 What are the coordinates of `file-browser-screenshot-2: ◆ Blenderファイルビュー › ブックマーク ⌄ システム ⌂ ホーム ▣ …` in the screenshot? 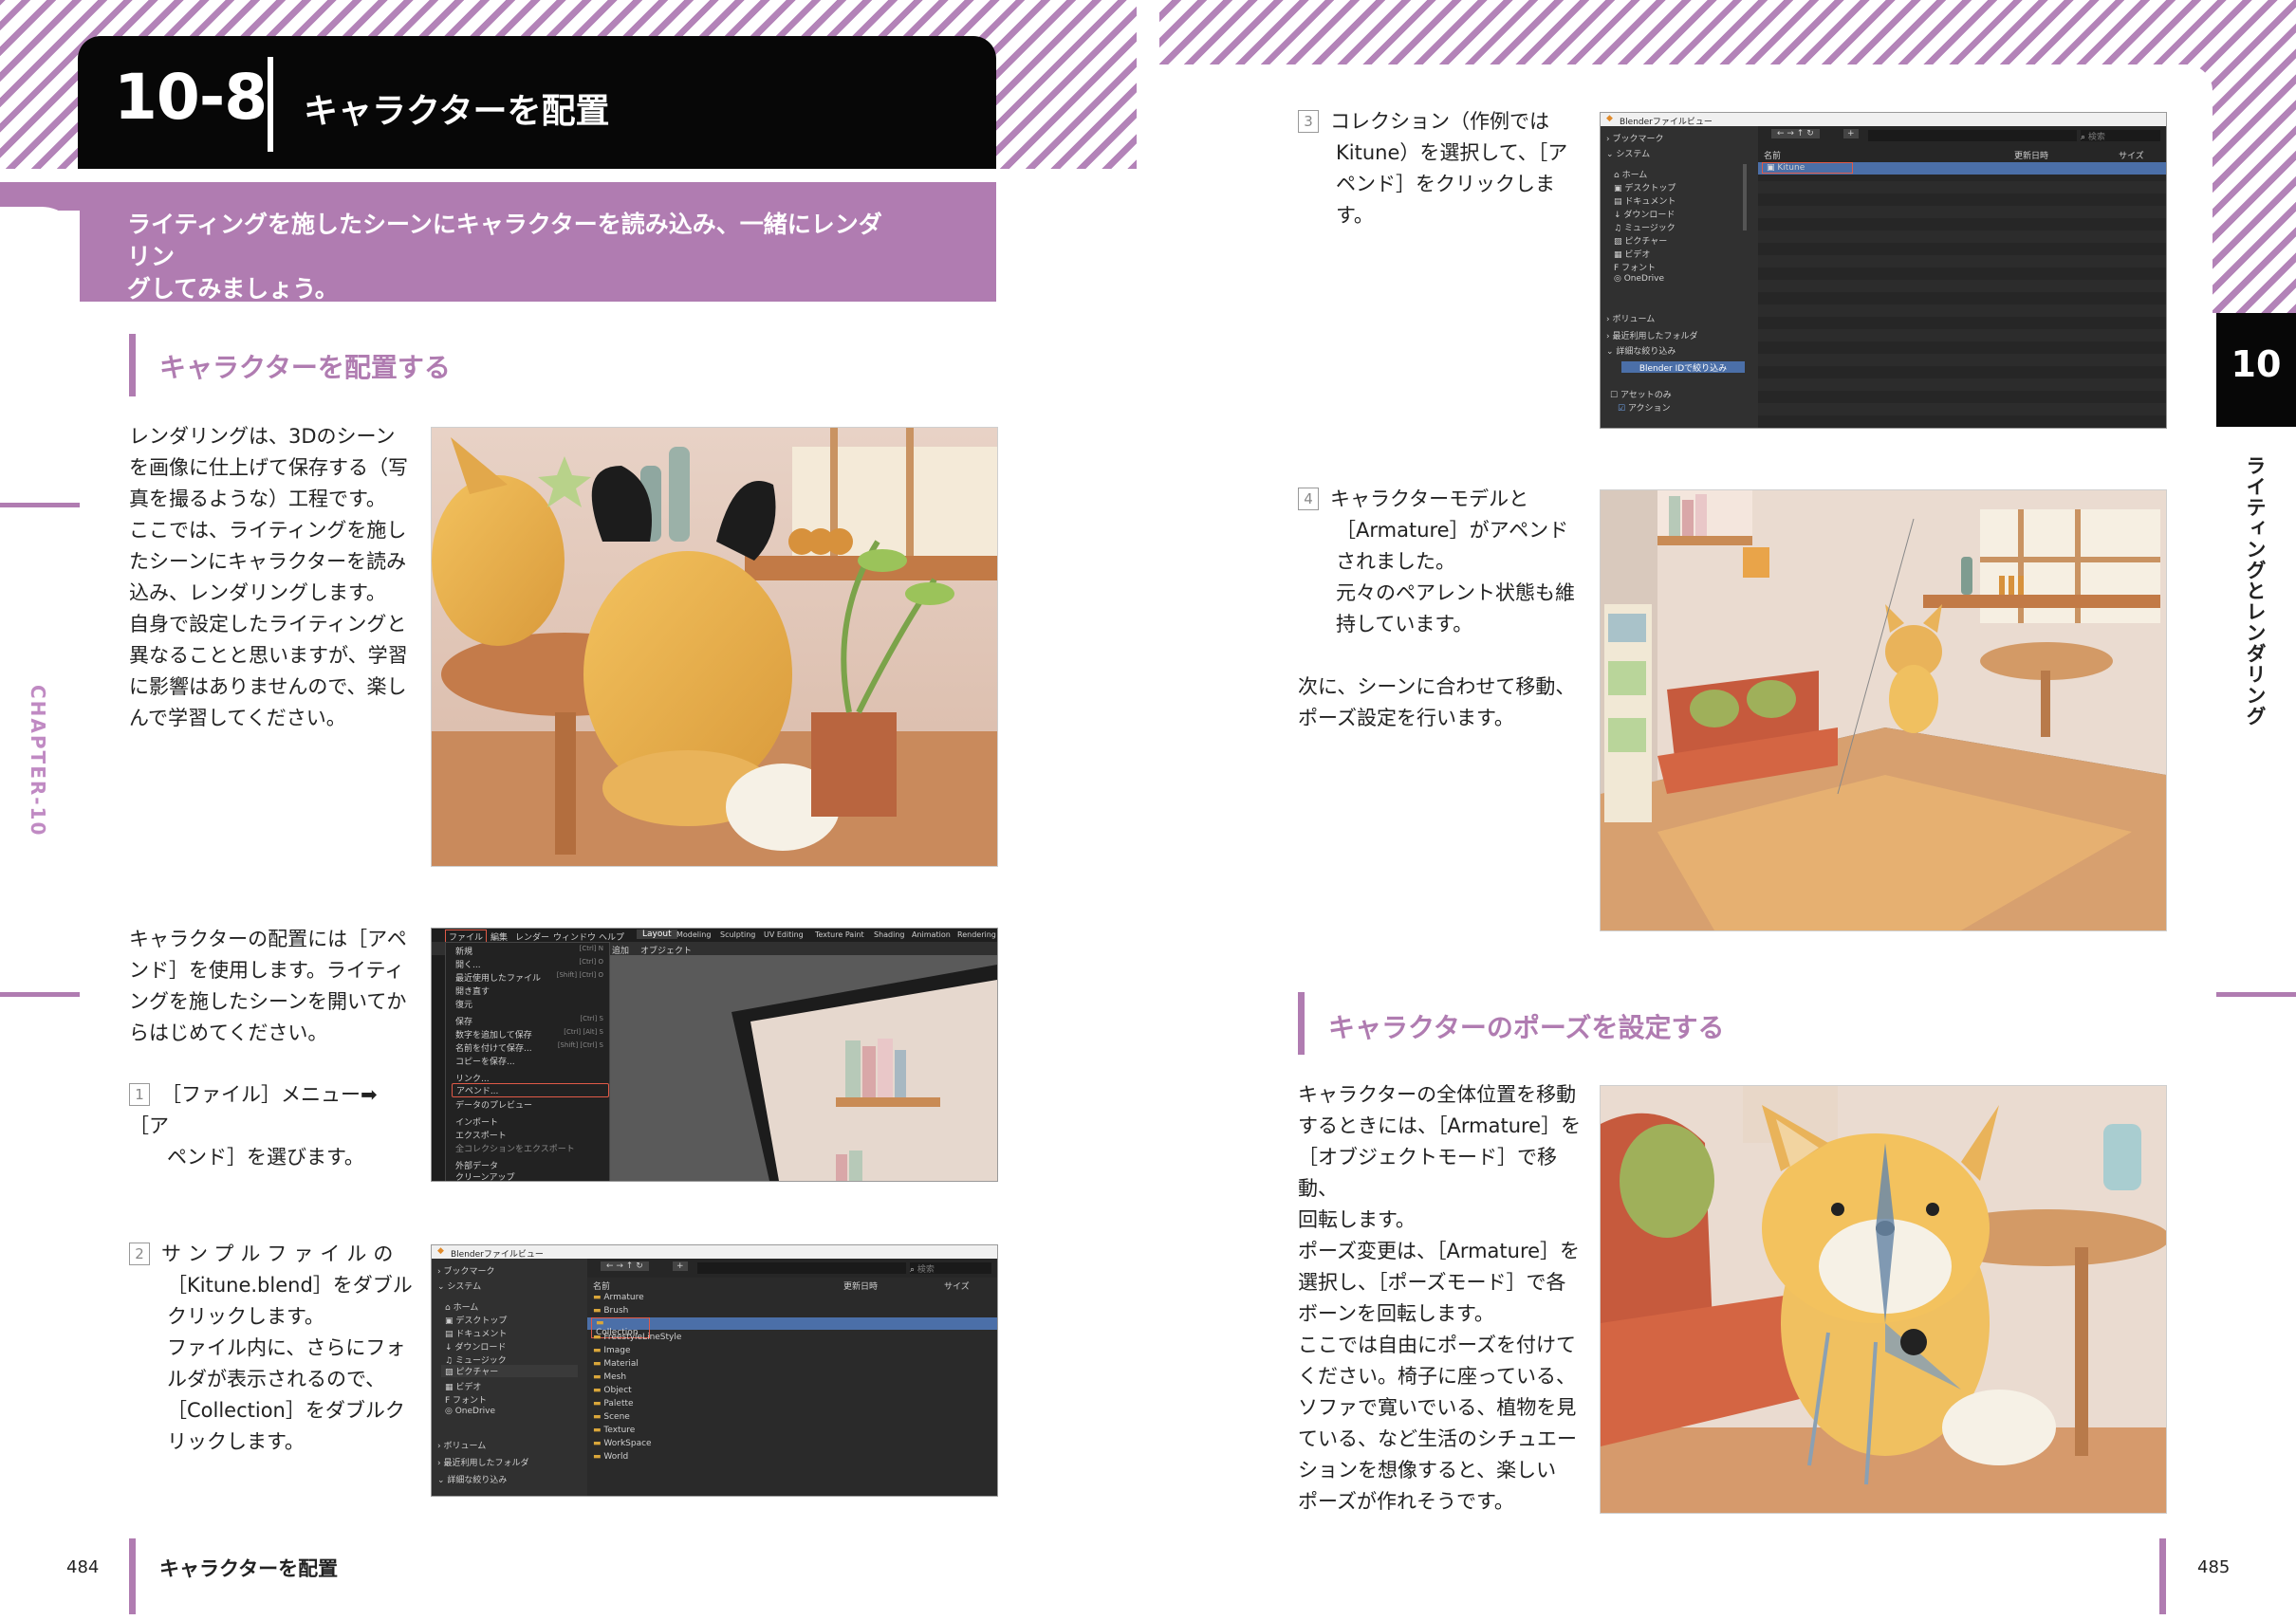 It's located at (1883, 270).